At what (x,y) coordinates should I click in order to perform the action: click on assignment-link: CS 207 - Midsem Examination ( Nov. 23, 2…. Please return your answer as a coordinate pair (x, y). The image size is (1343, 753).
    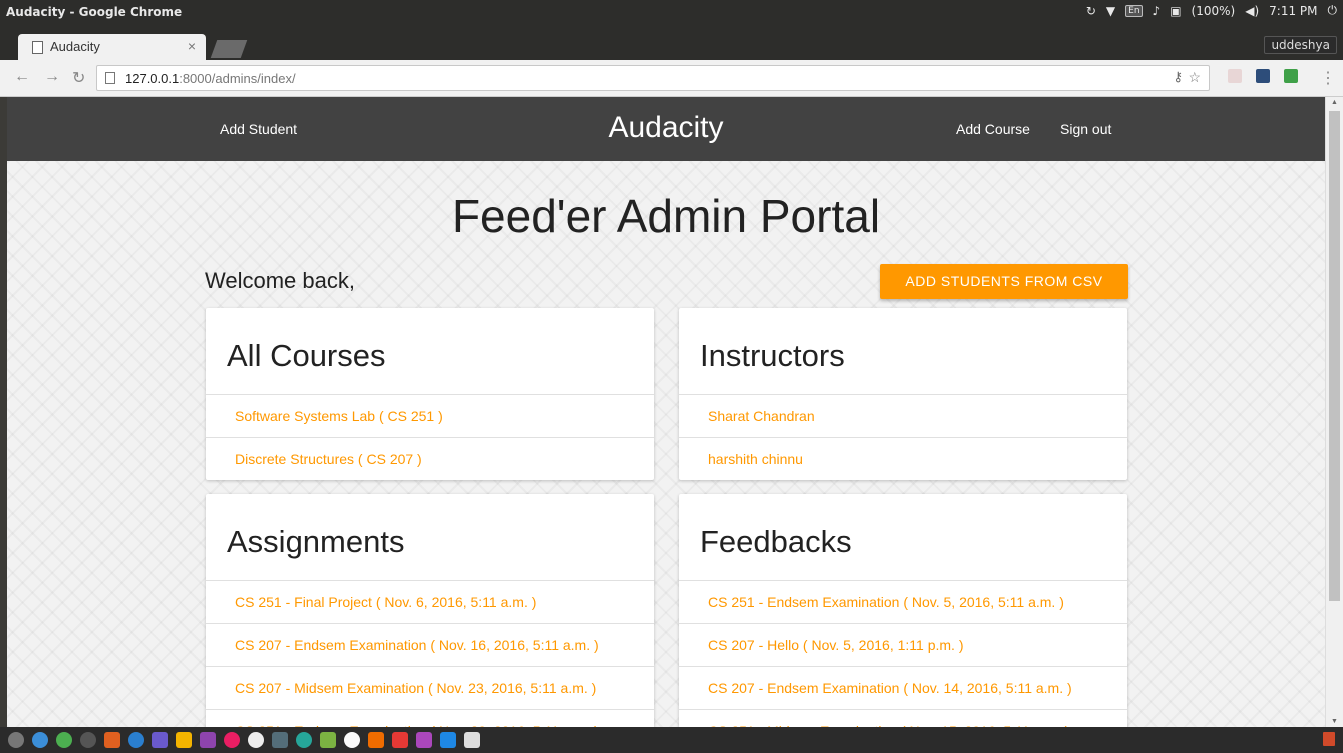
    Looking at the image, I should click on (430, 688).